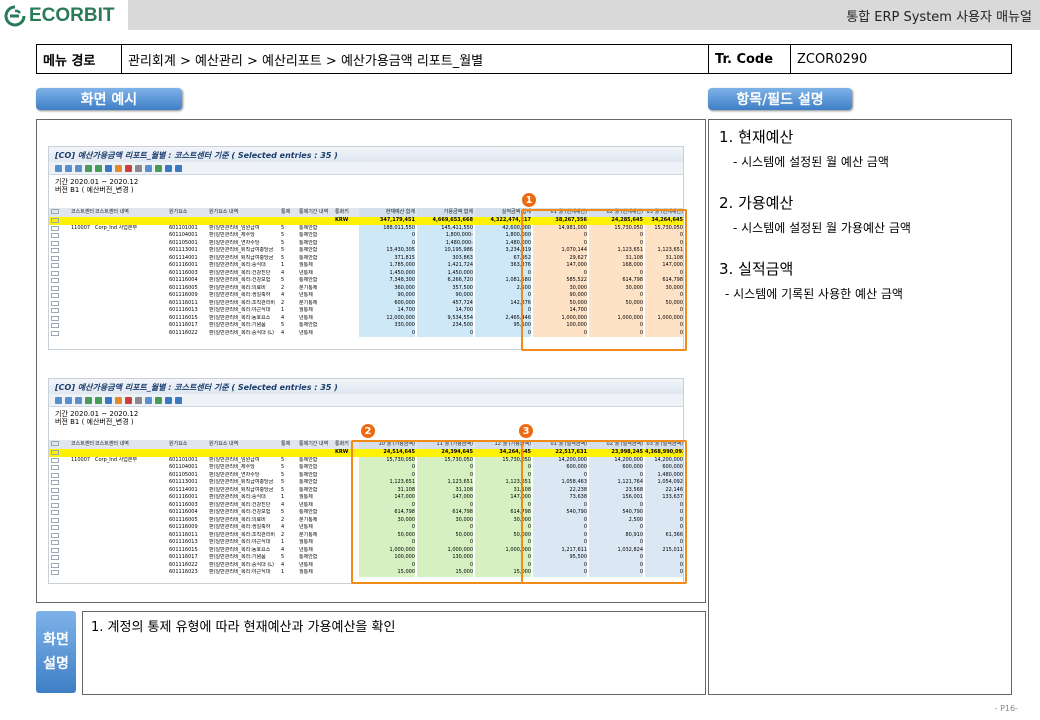  I want to click on grid-cell: 판)일반관리비_복리:야근식대, so click(240, 542).